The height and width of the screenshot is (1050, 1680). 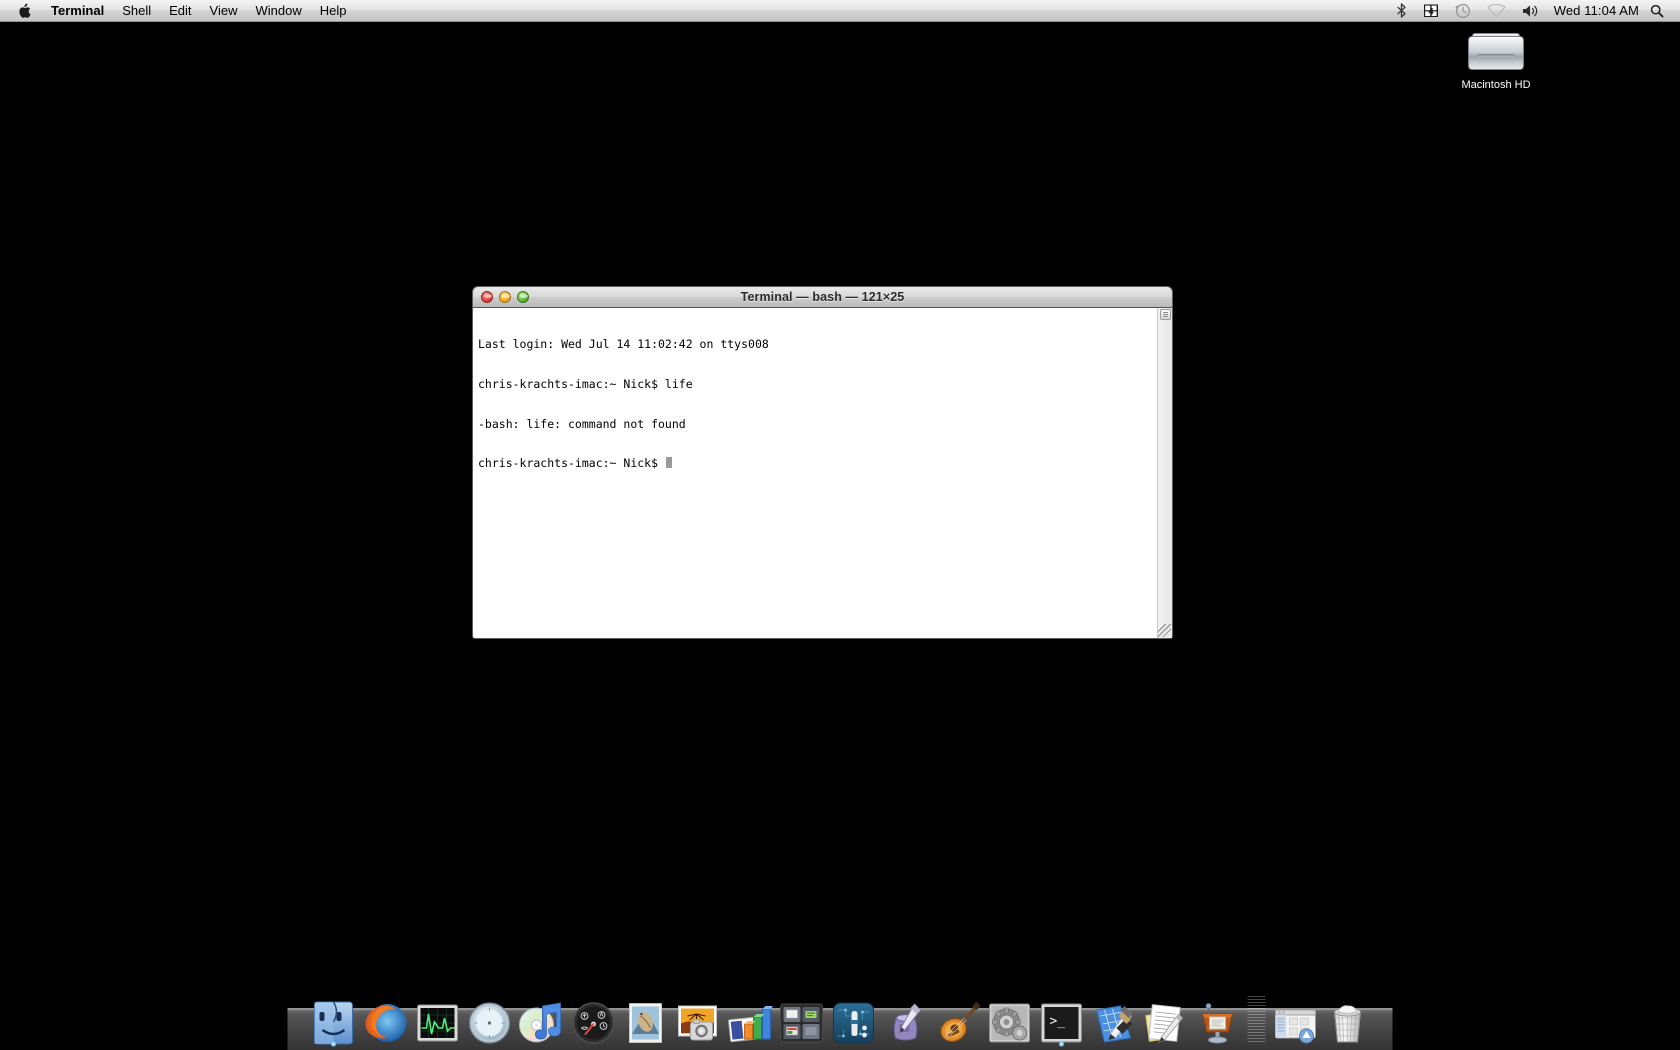 What do you see at coordinates (224, 10) in the screenshot?
I see `menu-item-view: View` at bounding box center [224, 10].